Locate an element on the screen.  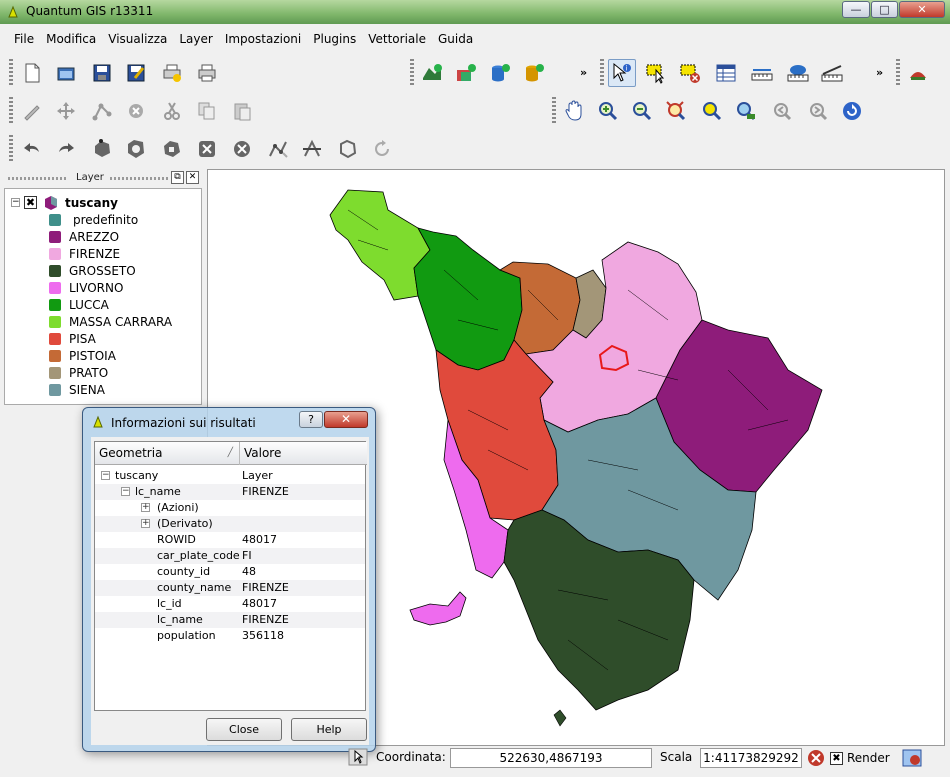
render-checkbox: ✖ Render is located at coordinates (864, 758).